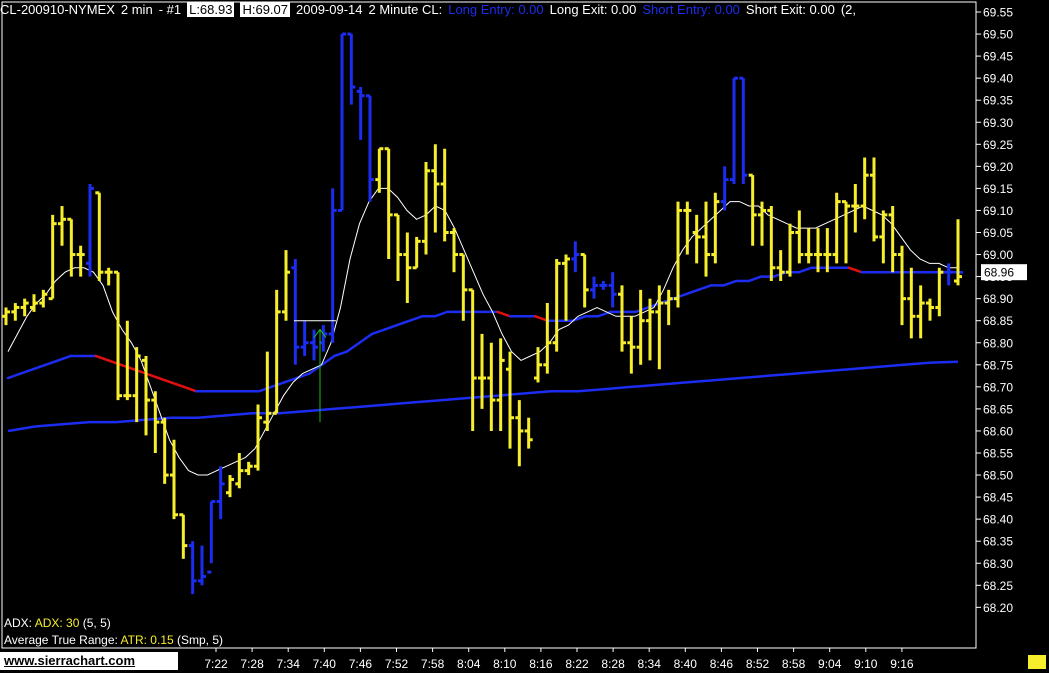  What do you see at coordinates (998, 211) in the screenshot?
I see `y-tick-label: 69.10` at bounding box center [998, 211].